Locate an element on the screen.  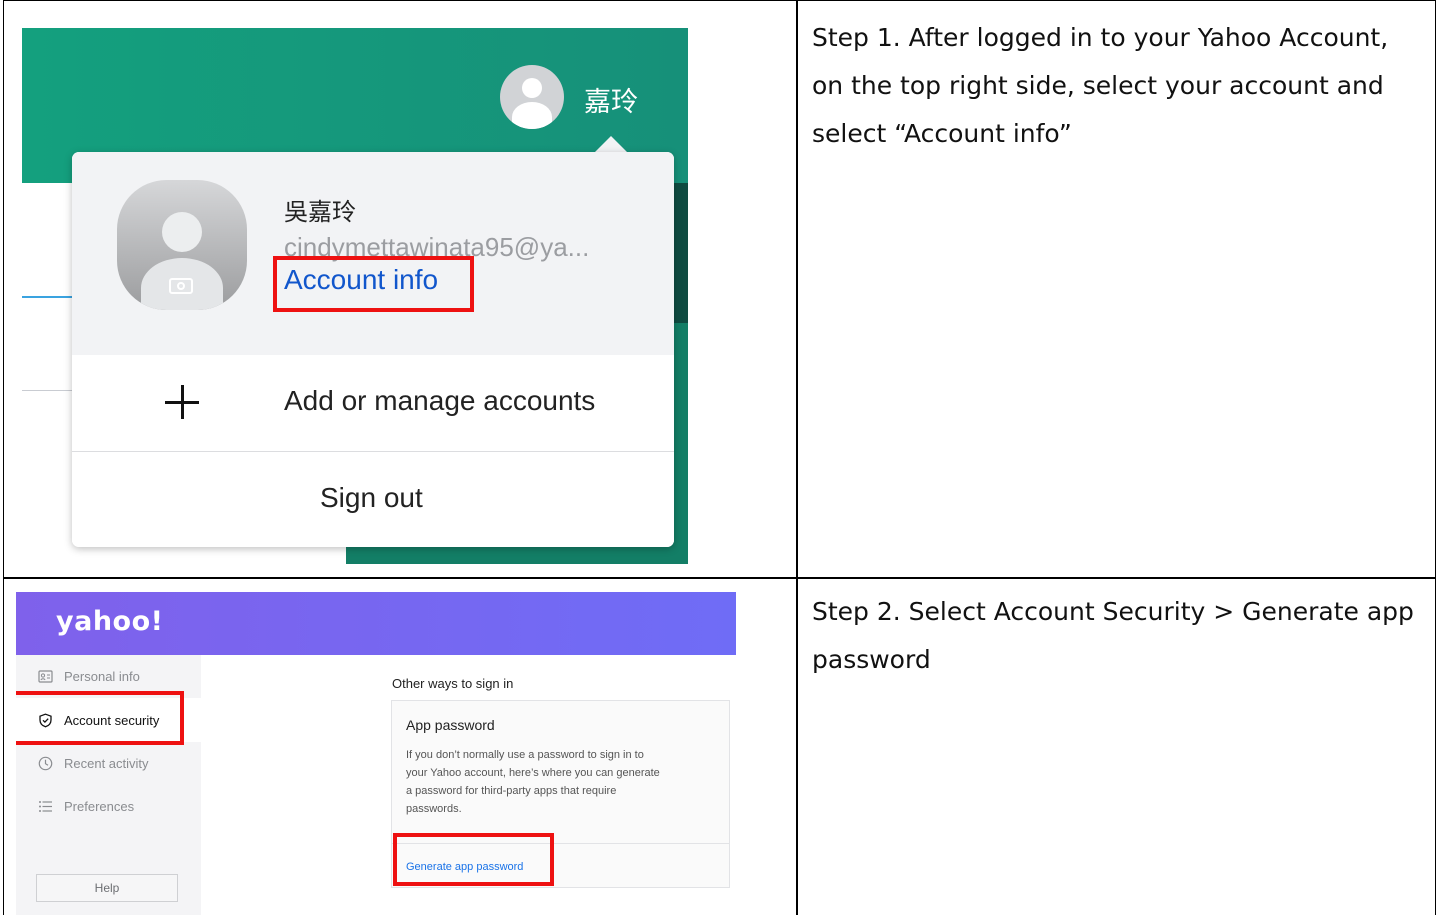
sign-out-label: Sign out is located at coordinates (371, 497).